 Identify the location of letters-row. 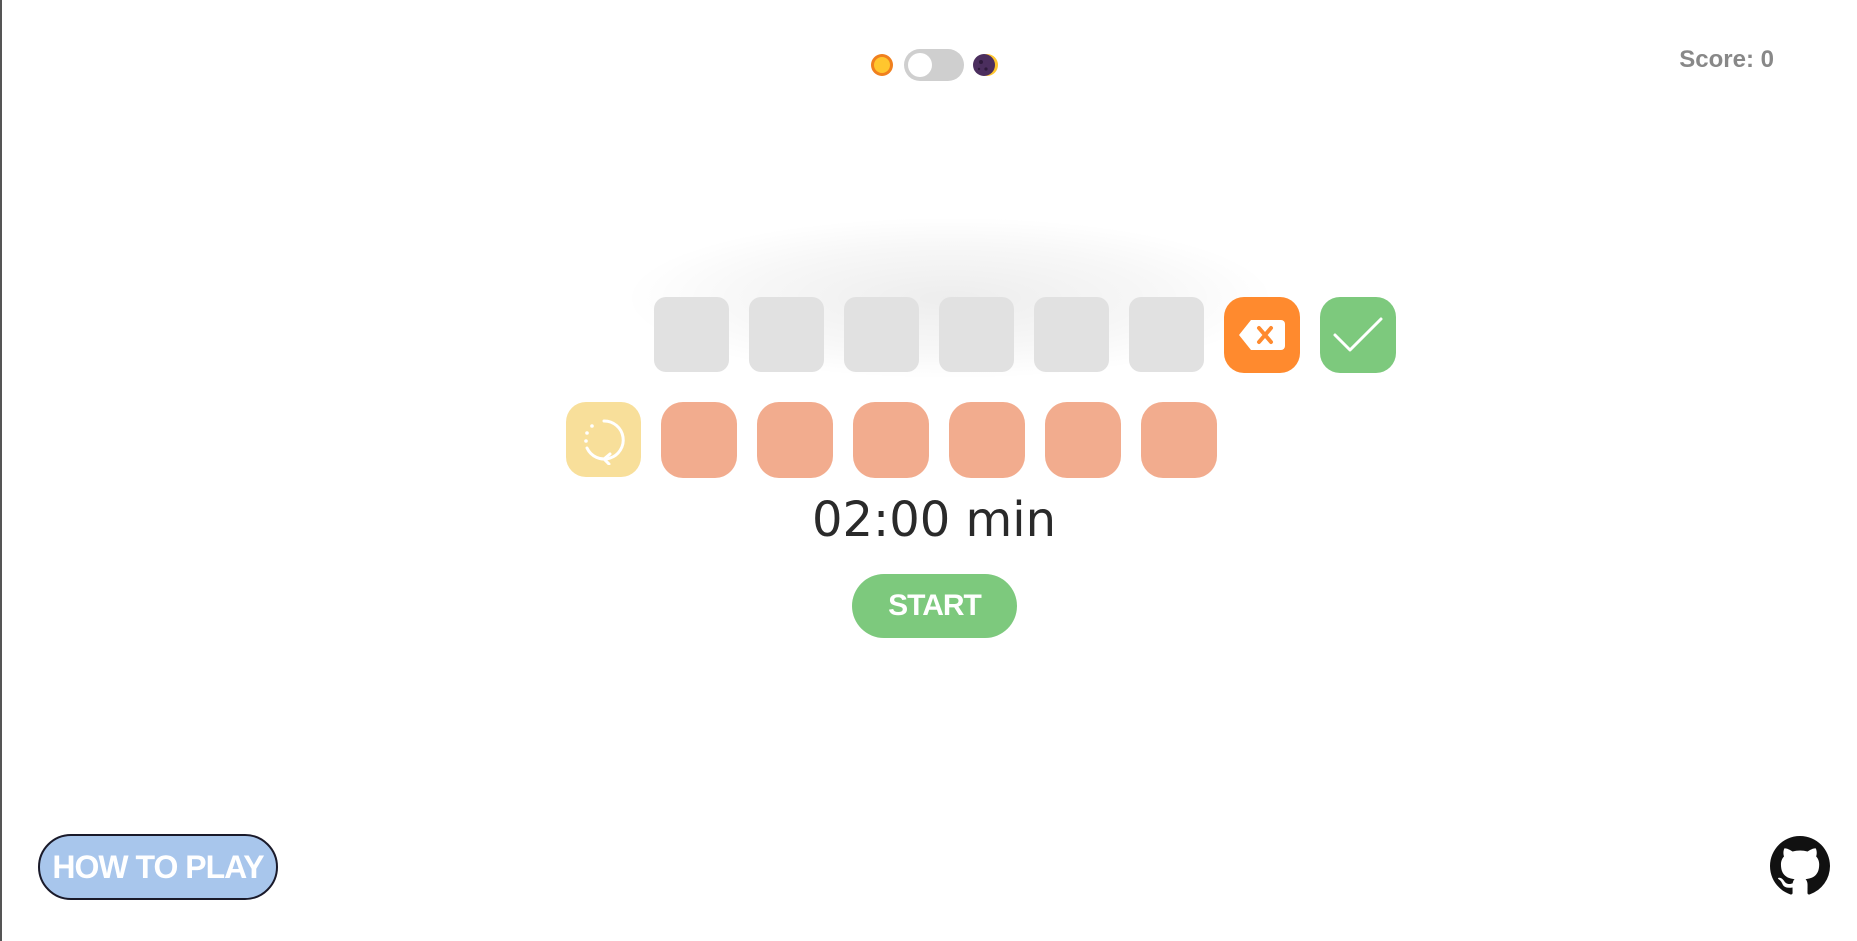
(891, 440).